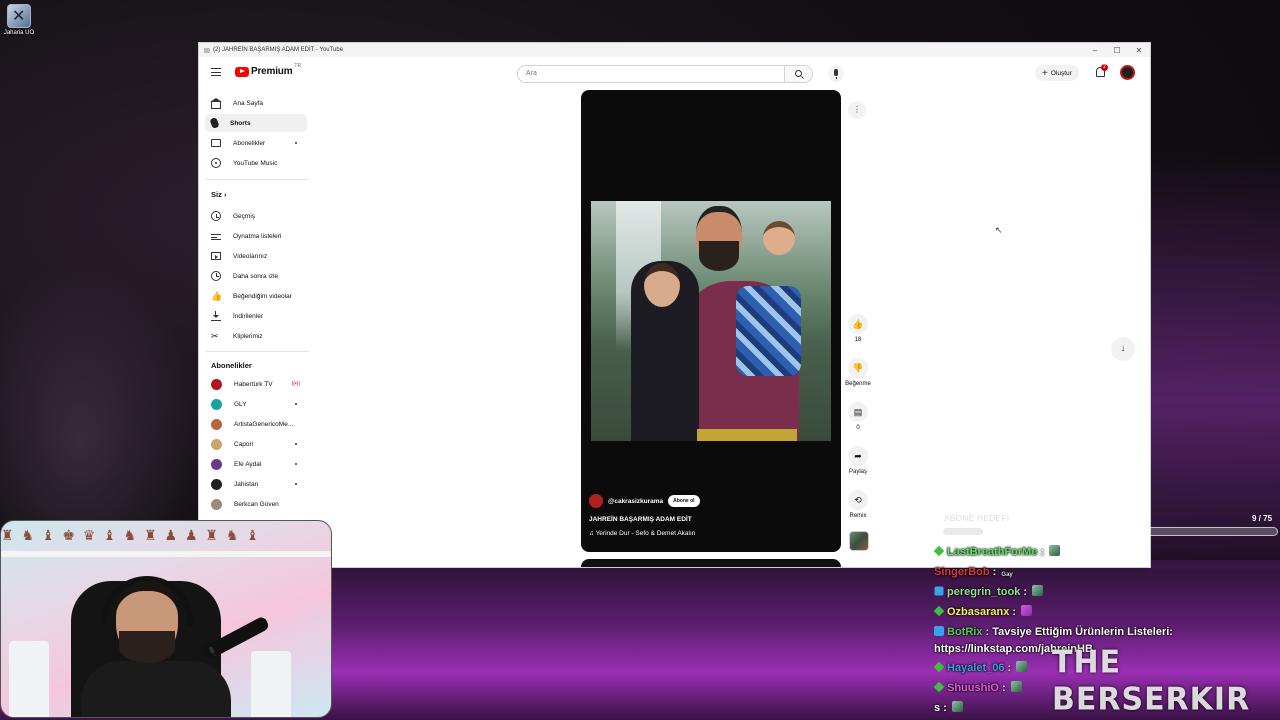 The height and width of the screenshot is (720, 1280). What do you see at coordinates (256, 236) in the screenshot?
I see `sidebar-item-playlists: Oynatma listeleri` at bounding box center [256, 236].